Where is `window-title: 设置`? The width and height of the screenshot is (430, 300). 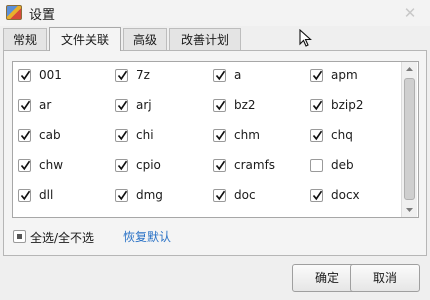 window-title: 设置 is located at coordinates (42, 15).